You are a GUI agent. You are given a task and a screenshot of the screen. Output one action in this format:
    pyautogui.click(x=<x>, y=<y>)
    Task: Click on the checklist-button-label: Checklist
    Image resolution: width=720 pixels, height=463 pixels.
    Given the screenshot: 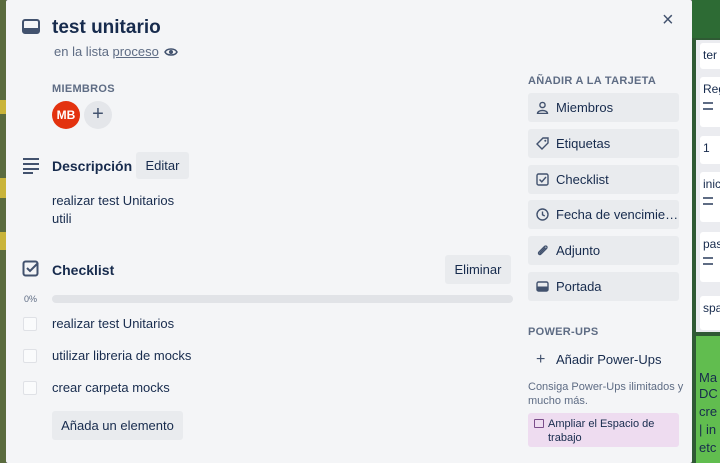 What is the action you would take?
    pyautogui.click(x=582, y=179)
    